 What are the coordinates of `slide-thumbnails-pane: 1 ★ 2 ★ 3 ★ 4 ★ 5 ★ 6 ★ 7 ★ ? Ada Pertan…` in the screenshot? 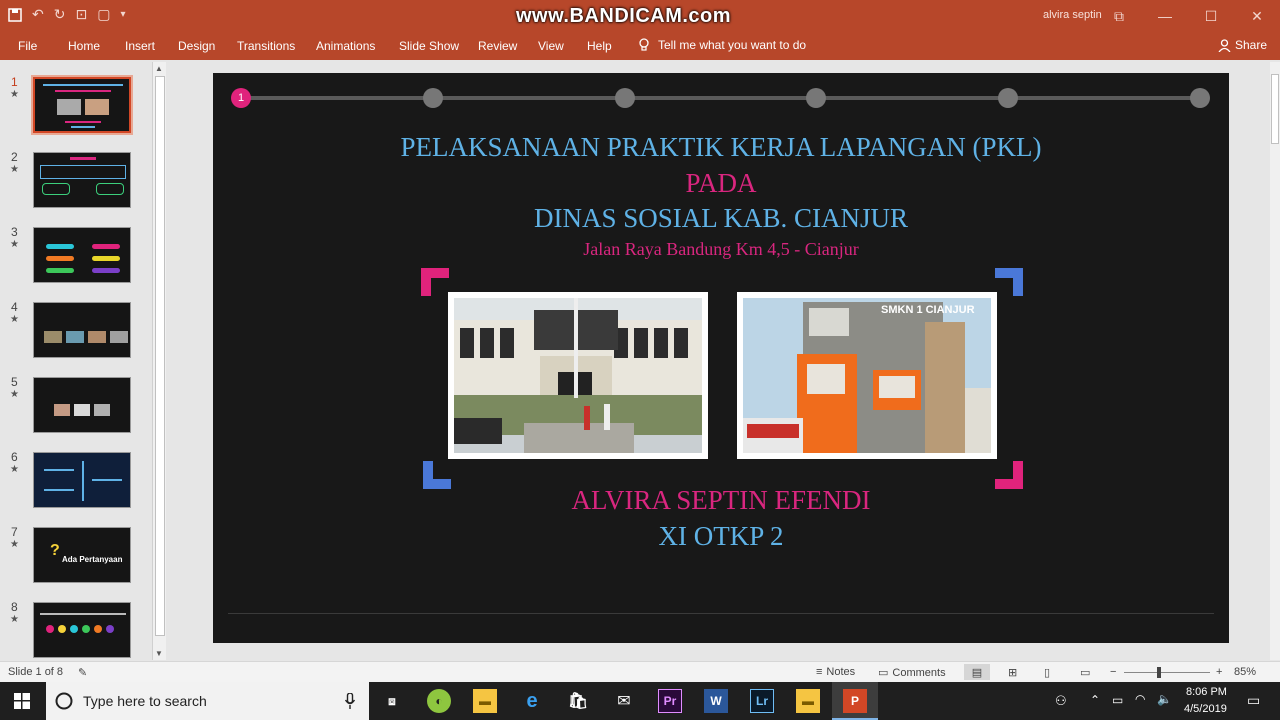 It's located at (84, 360).